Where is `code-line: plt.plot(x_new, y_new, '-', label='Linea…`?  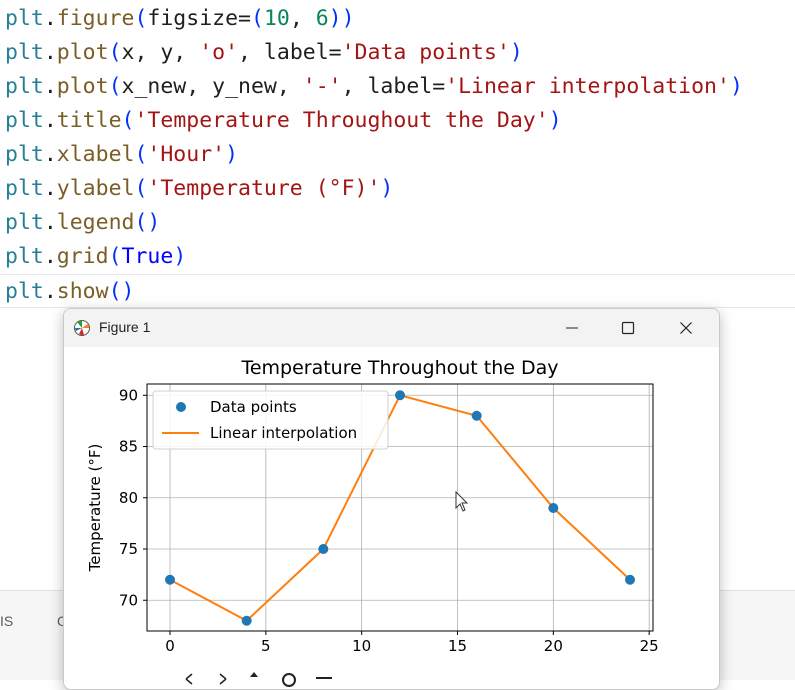 code-line: plt.plot(x_new, y_new, '-', label='Linea… is located at coordinates (374, 87).